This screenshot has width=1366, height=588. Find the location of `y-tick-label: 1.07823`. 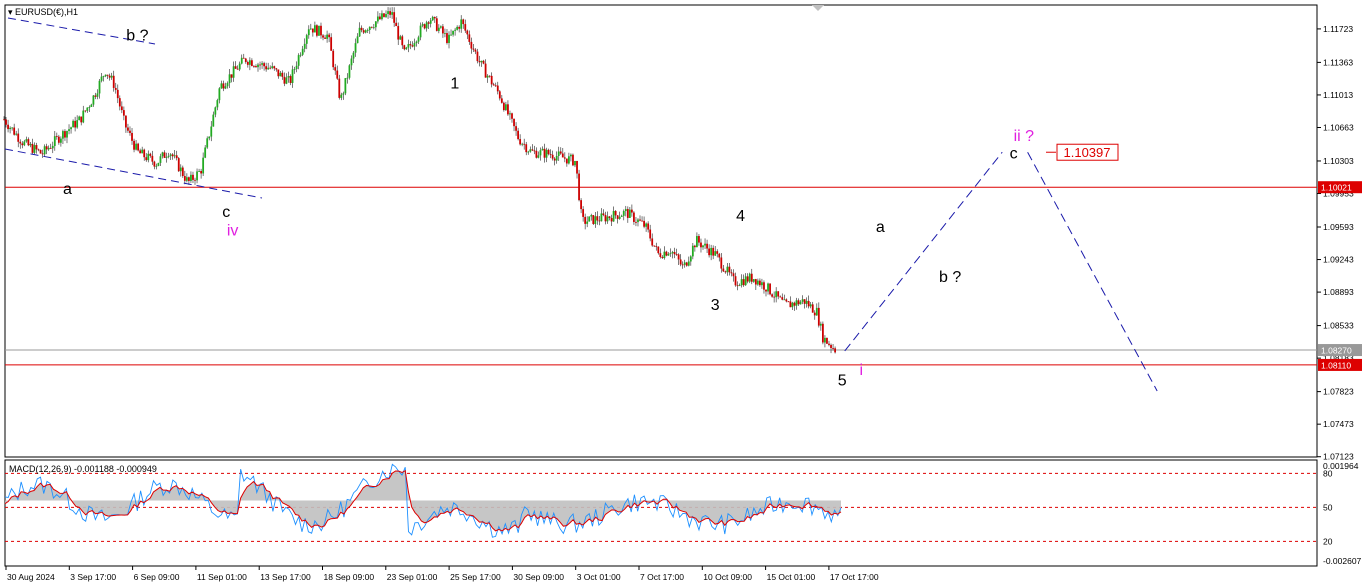

y-tick-label: 1.07823 is located at coordinates (1338, 392).